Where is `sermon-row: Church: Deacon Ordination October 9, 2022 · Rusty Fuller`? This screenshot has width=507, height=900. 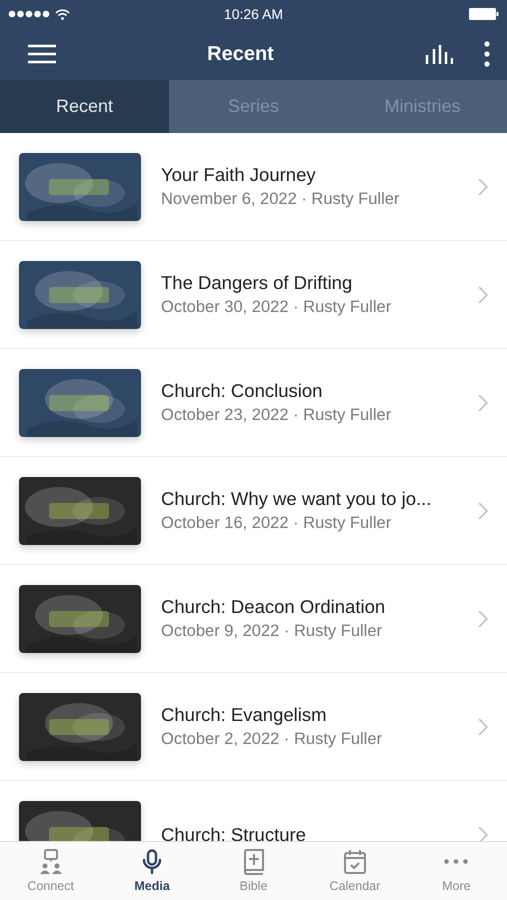
sermon-row: Church: Deacon Ordination October 9, 2022 · Rusty Fuller is located at coordinates (253, 619).